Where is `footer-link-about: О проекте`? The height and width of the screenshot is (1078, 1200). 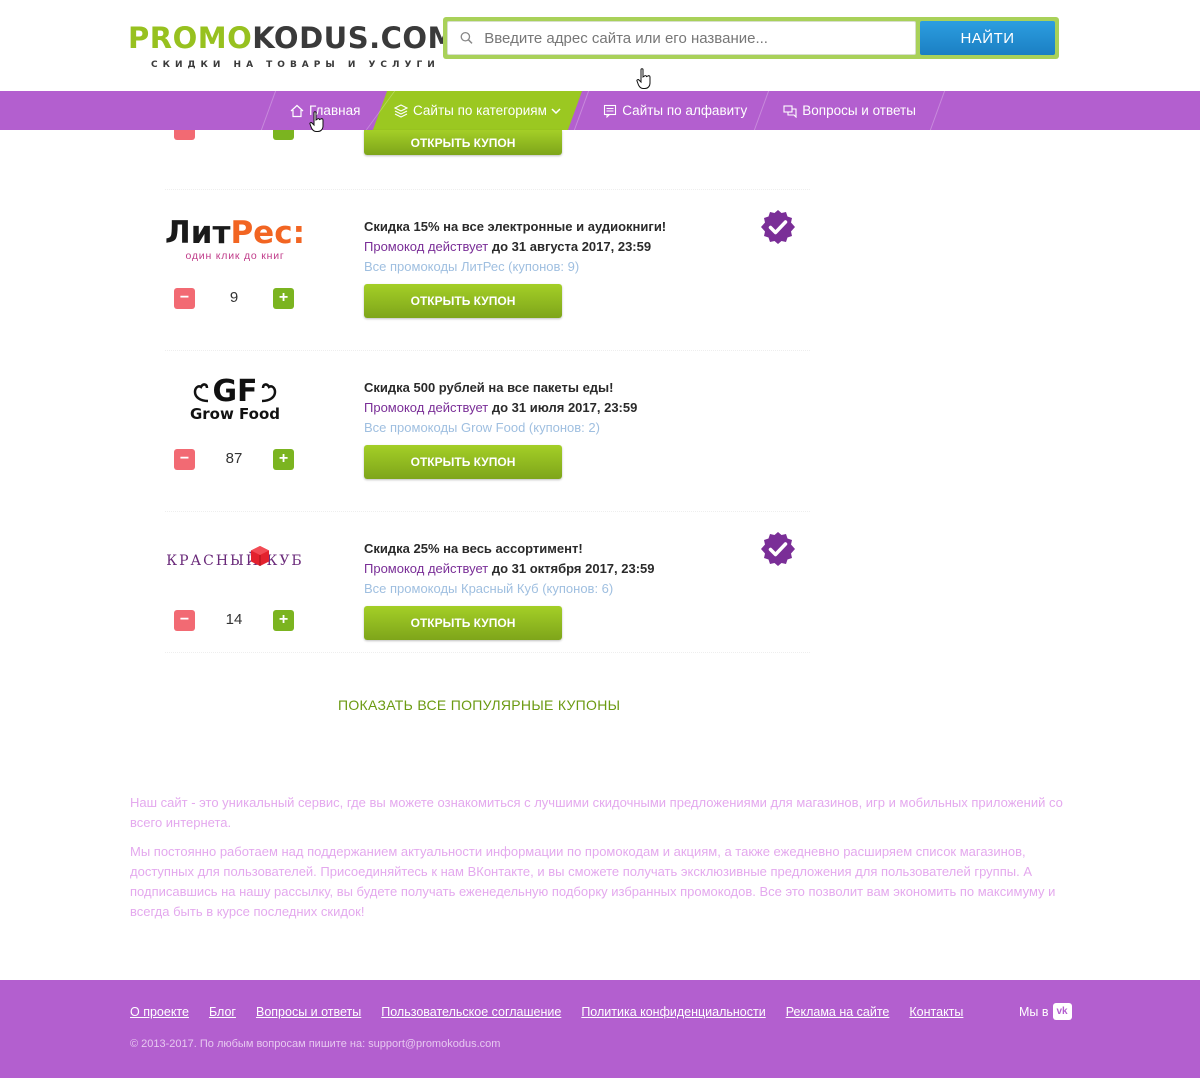
footer-link-about: О проекте is located at coordinates (159, 1012).